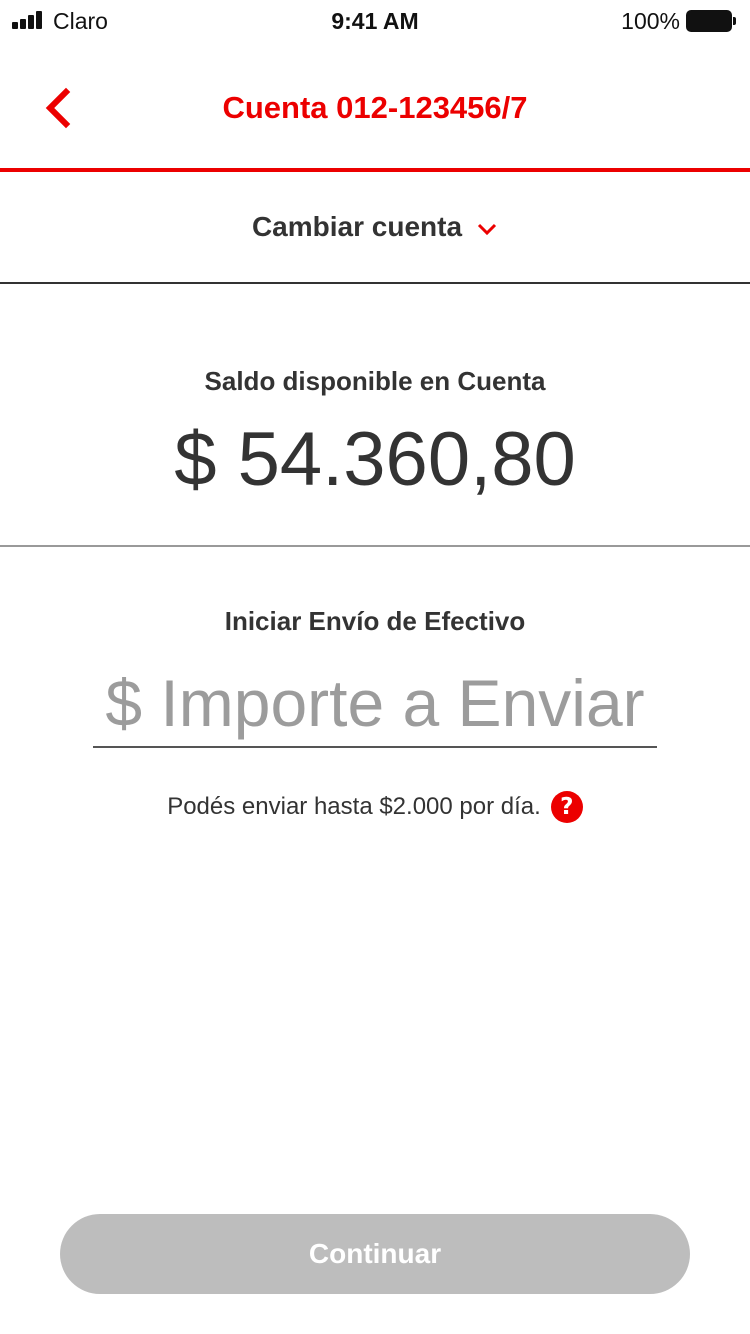  Describe the element at coordinates (487, 229) in the screenshot. I see `chevron-down-icon` at that location.